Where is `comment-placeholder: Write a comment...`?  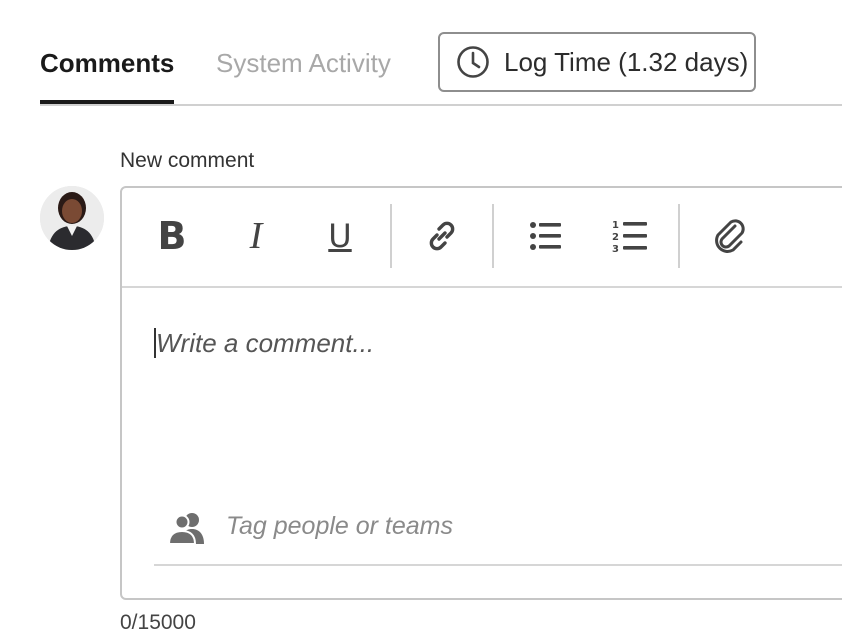 comment-placeholder: Write a comment... is located at coordinates (265, 343).